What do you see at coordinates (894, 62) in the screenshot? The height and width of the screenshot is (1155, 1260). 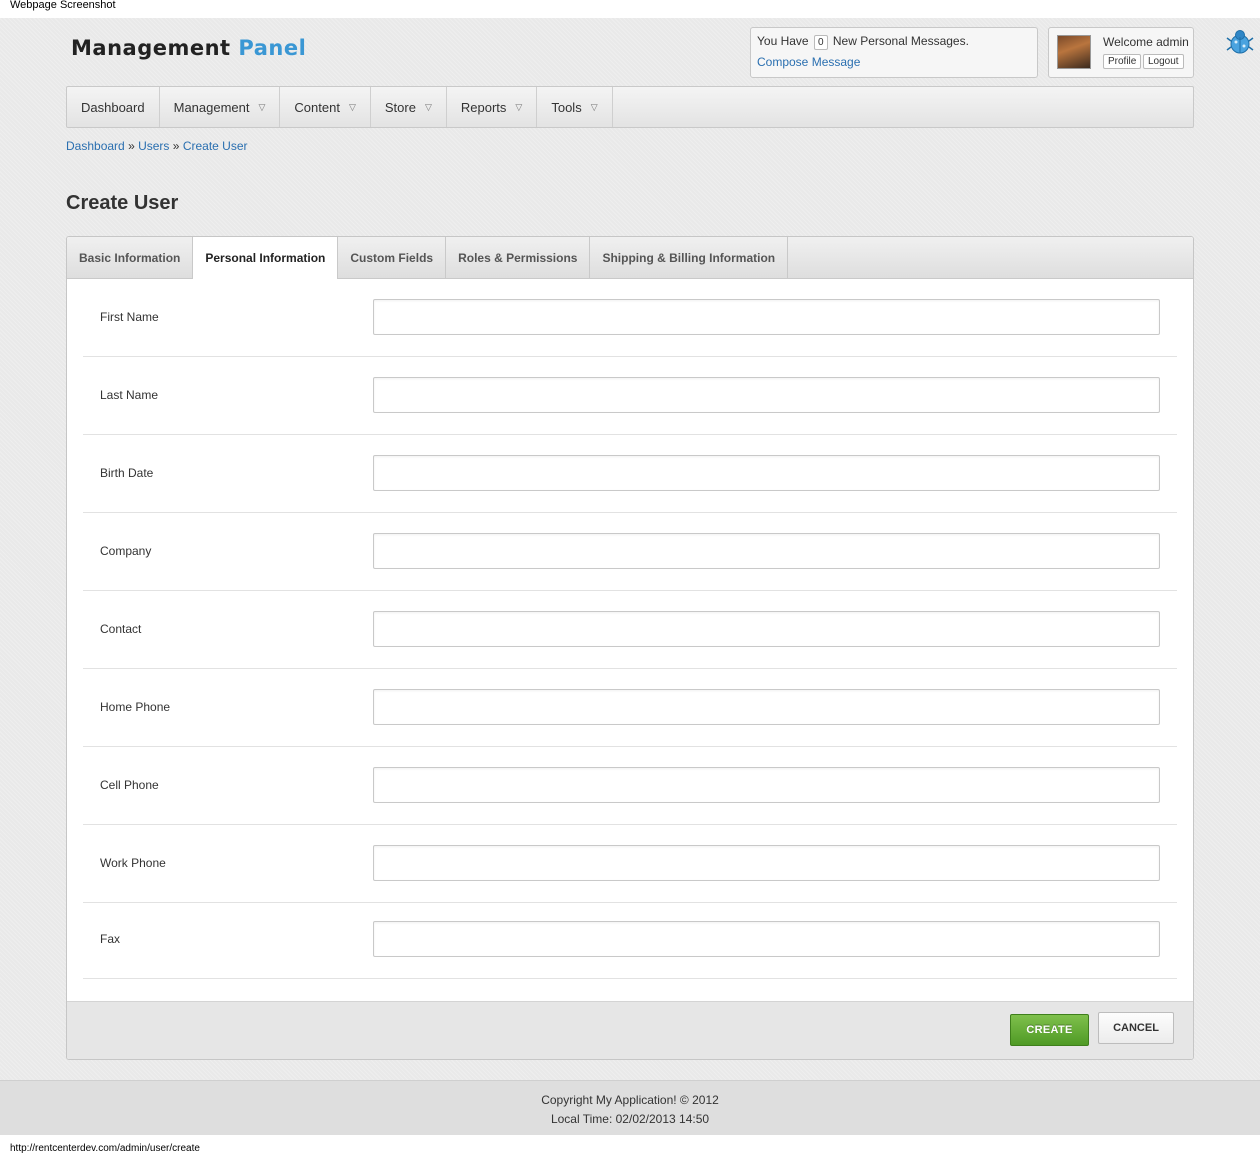 I see `compose-message-link: Compose Message` at bounding box center [894, 62].